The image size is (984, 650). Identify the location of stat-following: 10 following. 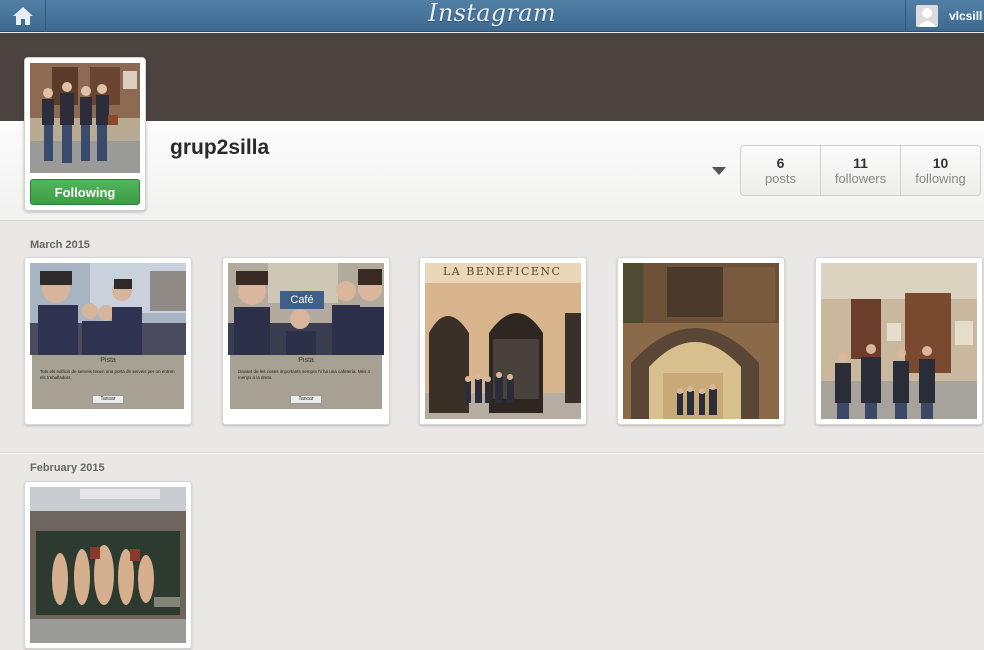
(940, 170).